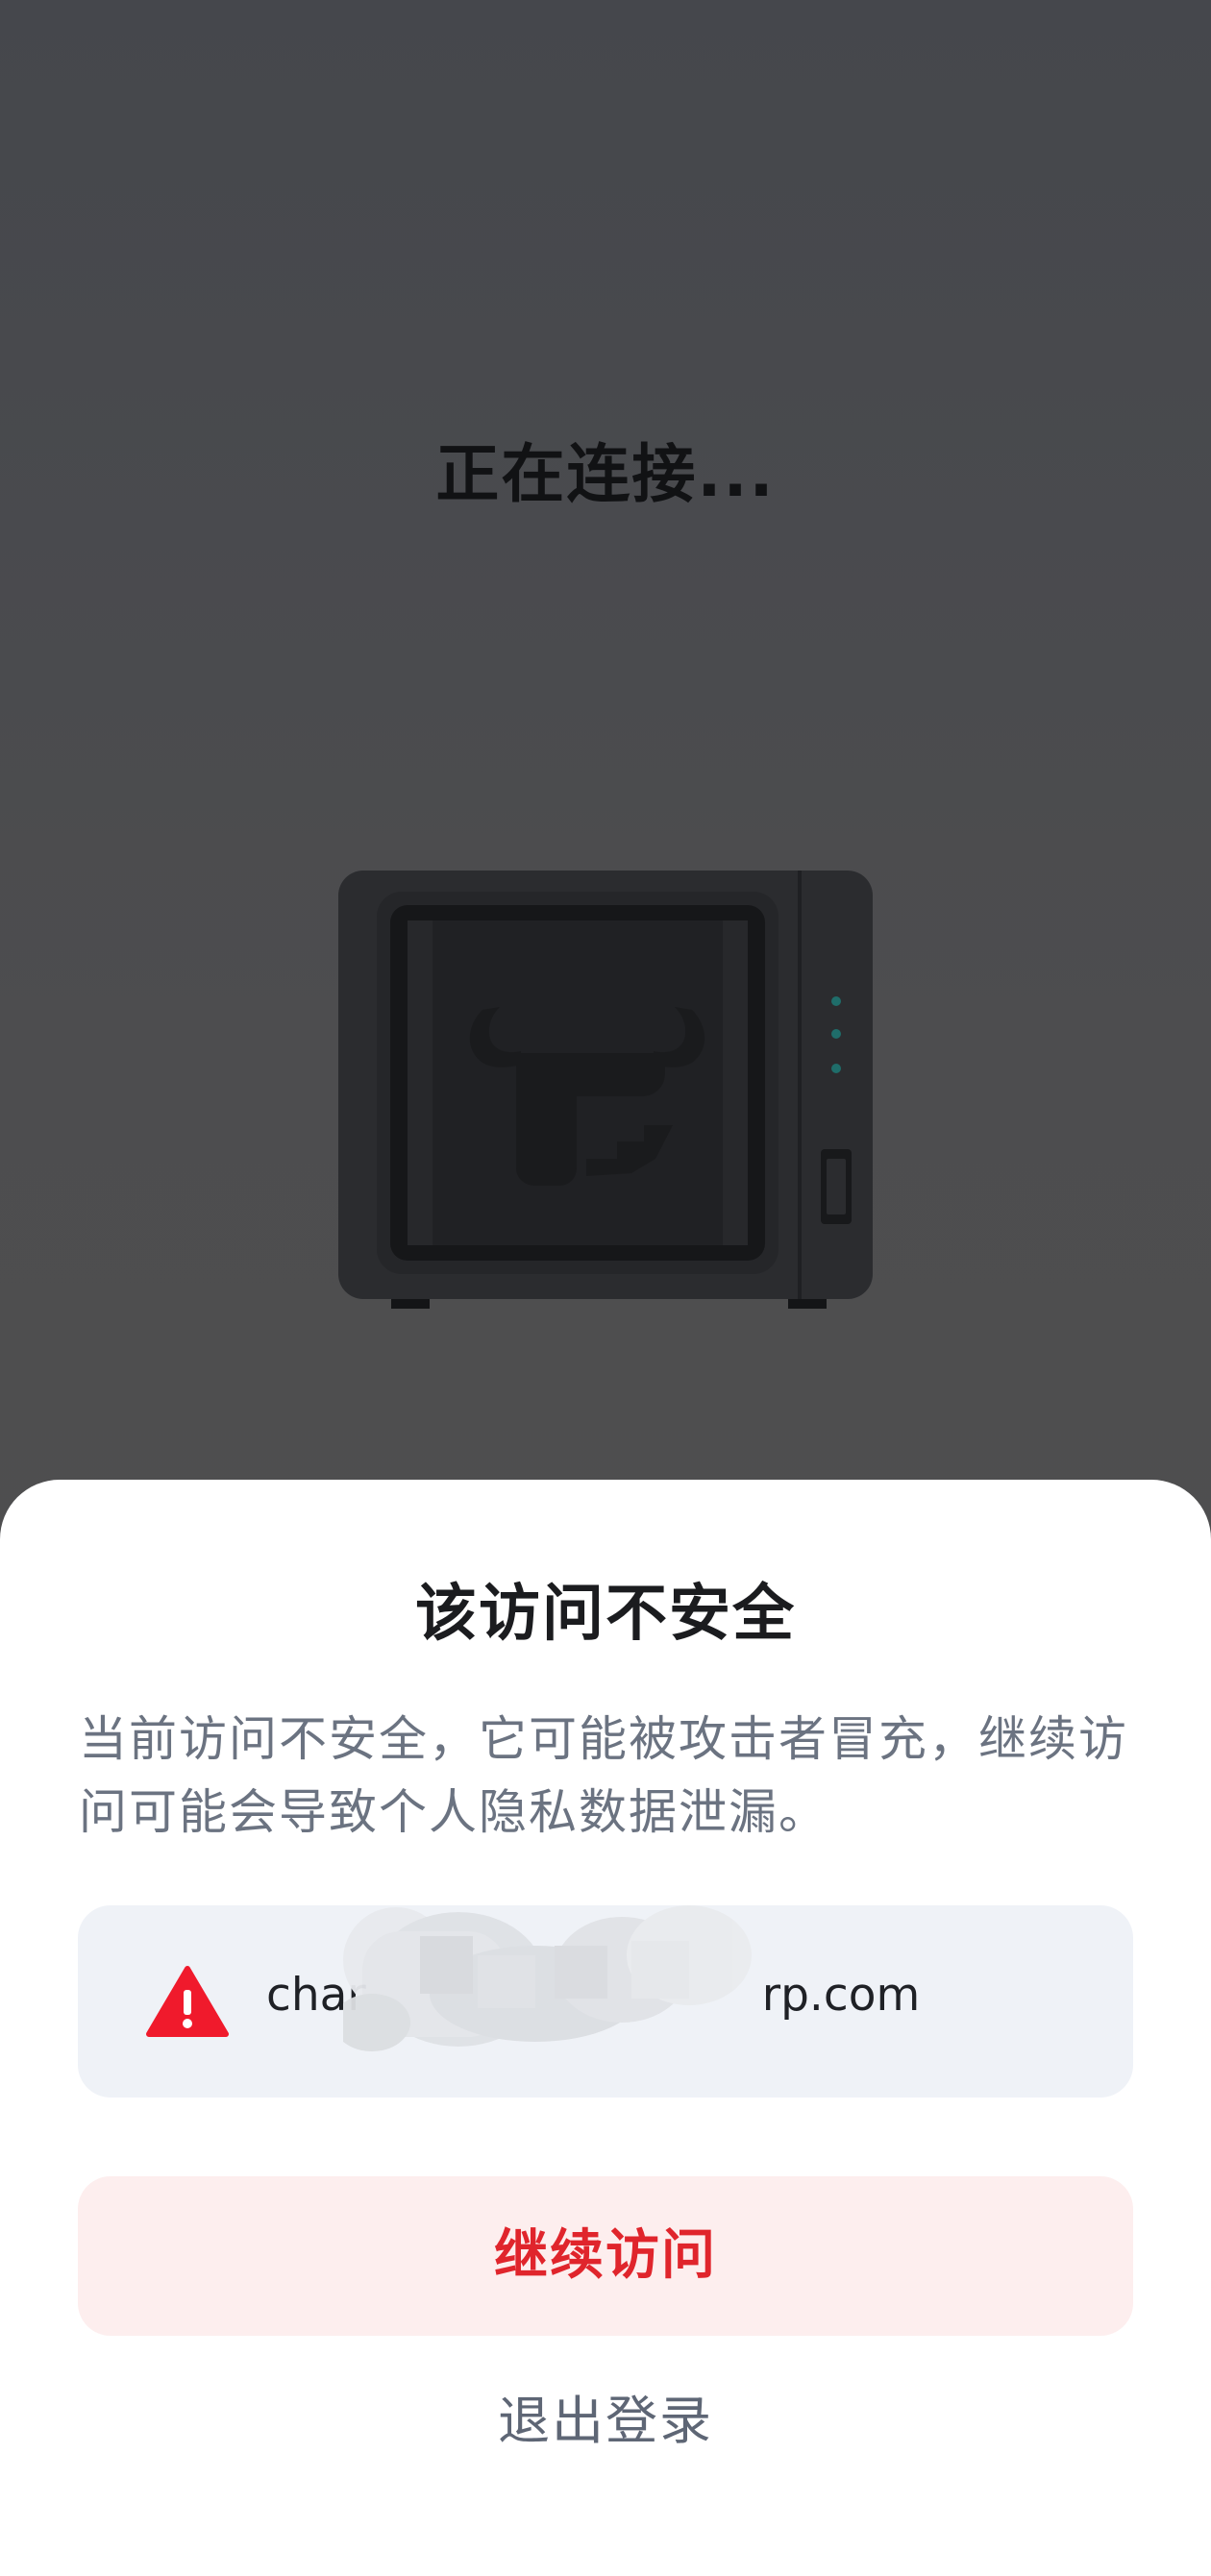 This screenshot has height=2576, width=1211. I want to click on dialog-description: 当前访问不安全，它可能被攻击者冒充，继续访问可能会导致个人隐私数据泄漏。, so click(603, 1775).